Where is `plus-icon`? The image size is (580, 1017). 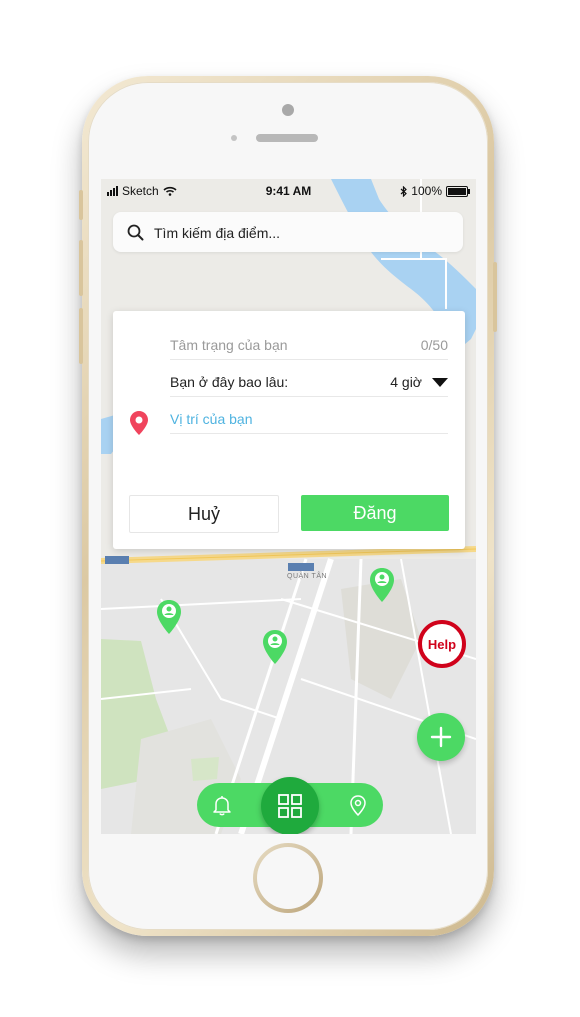
plus-icon is located at coordinates (441, 737).